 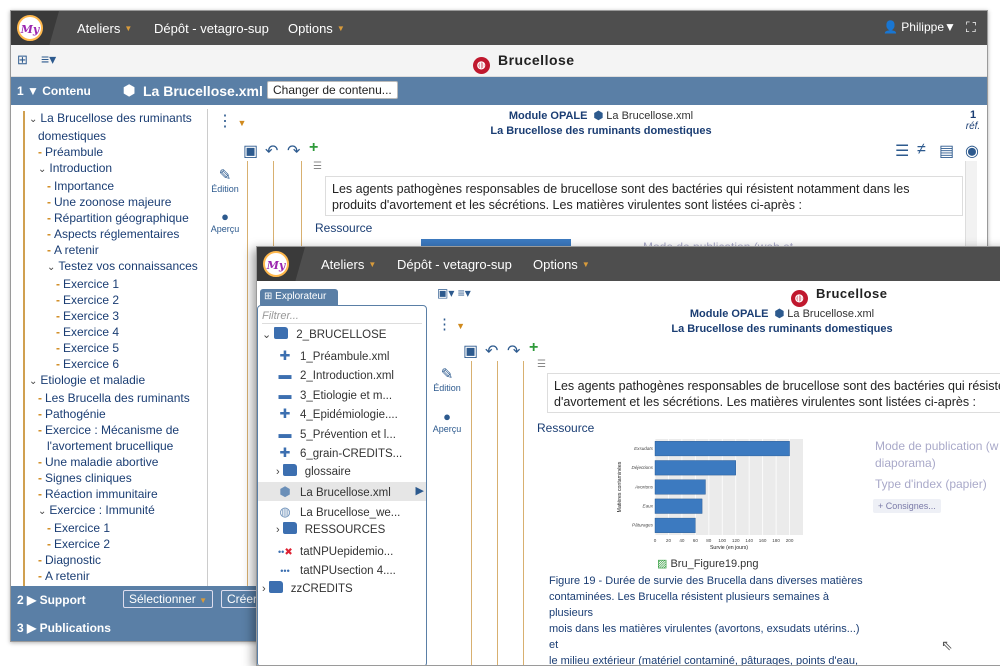 What do you see at coordinates (919, 27) in the screenshot?
I see `user-menu: 👤 Philippe▼` at bounding box center [919, 27].